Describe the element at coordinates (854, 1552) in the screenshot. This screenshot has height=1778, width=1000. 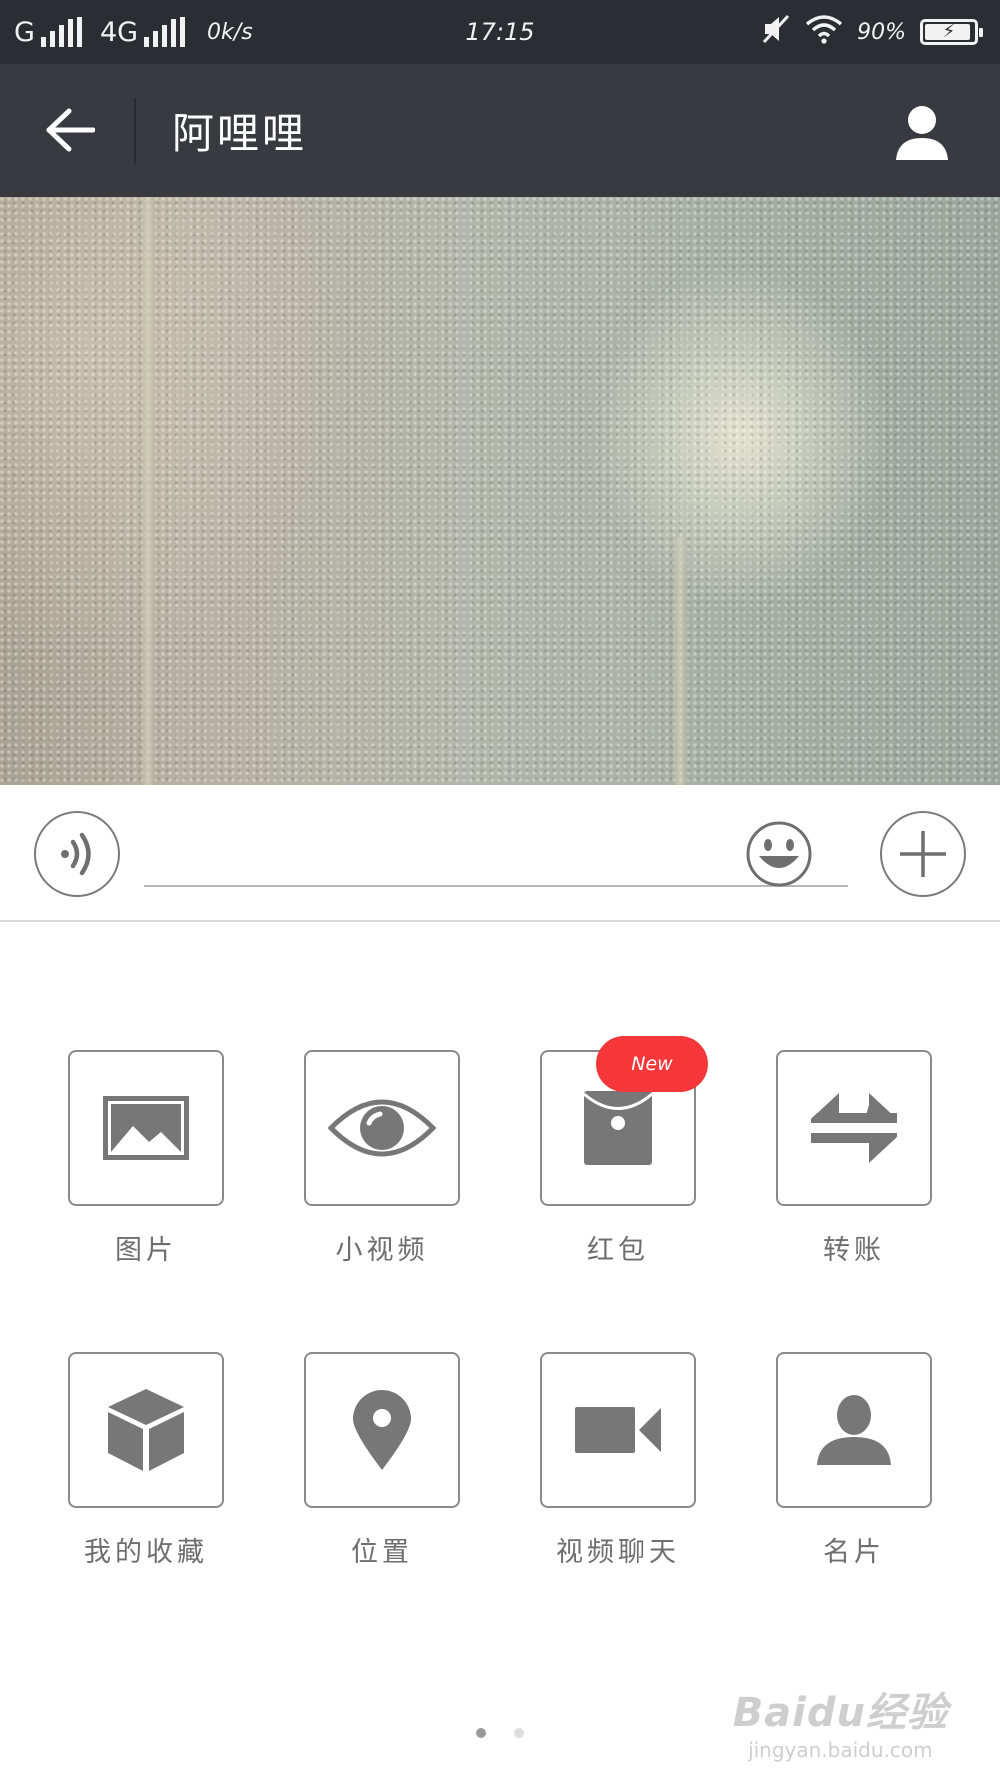
I see `tool-label: 名片` at that location.